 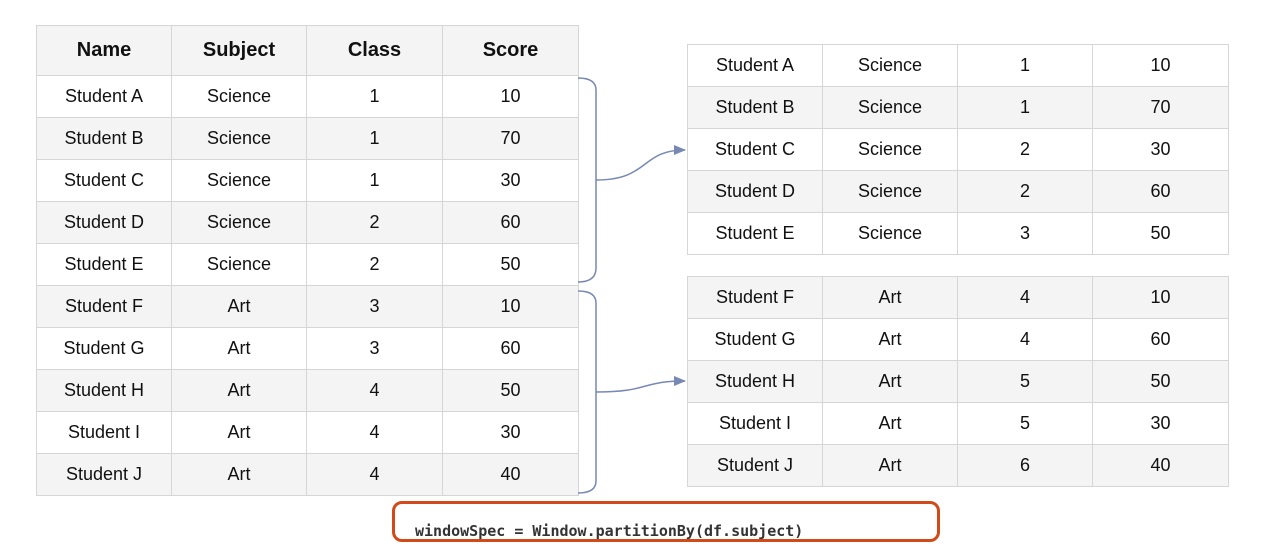 What do you see at coordinates (631, 285) in the screenshot?
I see `partition-connectors` at bounding box center [631, 285].